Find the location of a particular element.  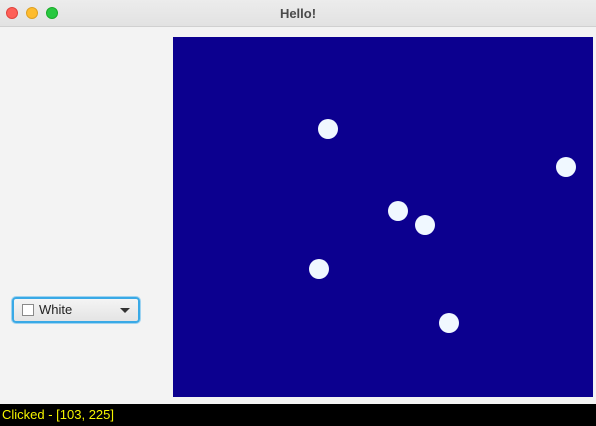

window-title: Hello! is located at coordinates (298, 13).